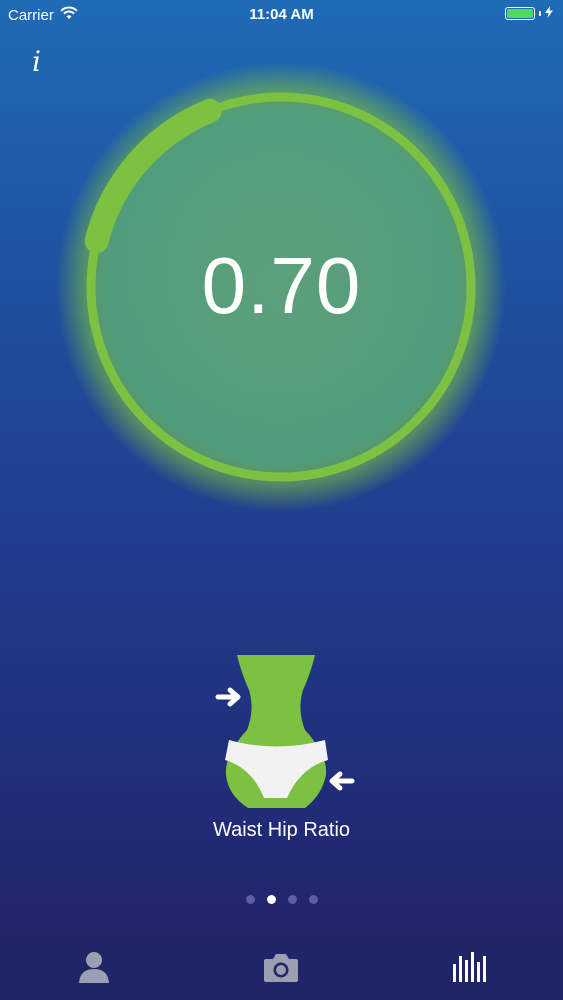  I want to click on tab-profile, so click(94, 967).